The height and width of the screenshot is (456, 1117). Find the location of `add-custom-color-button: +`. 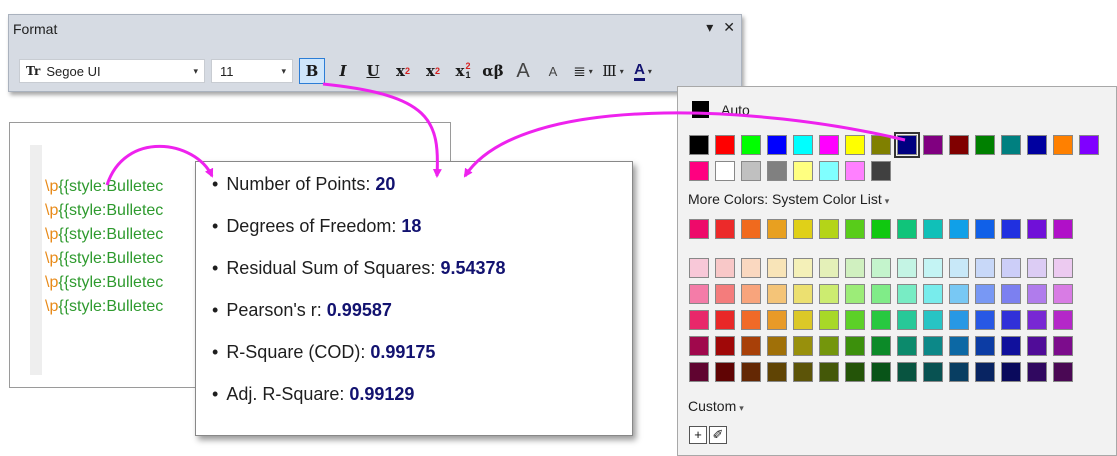

add-custom-color-button: + is located at coordinates (698, 435).